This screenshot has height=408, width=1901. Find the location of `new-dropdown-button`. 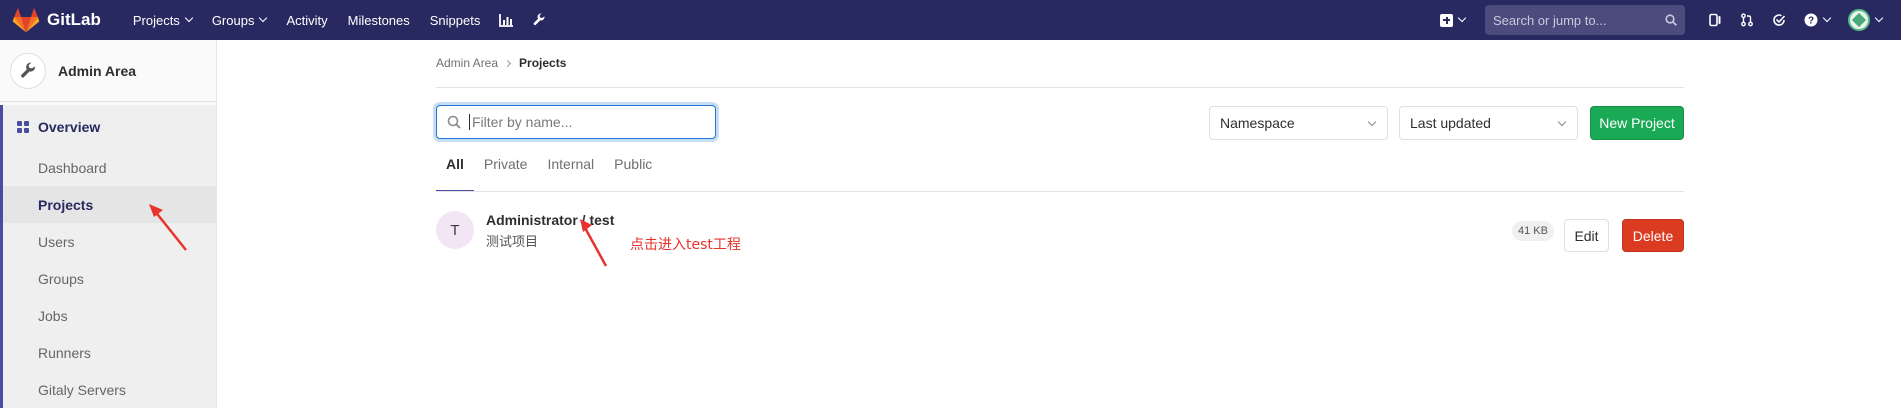

new-dropdown-button is located at coordinates (1452, 20).